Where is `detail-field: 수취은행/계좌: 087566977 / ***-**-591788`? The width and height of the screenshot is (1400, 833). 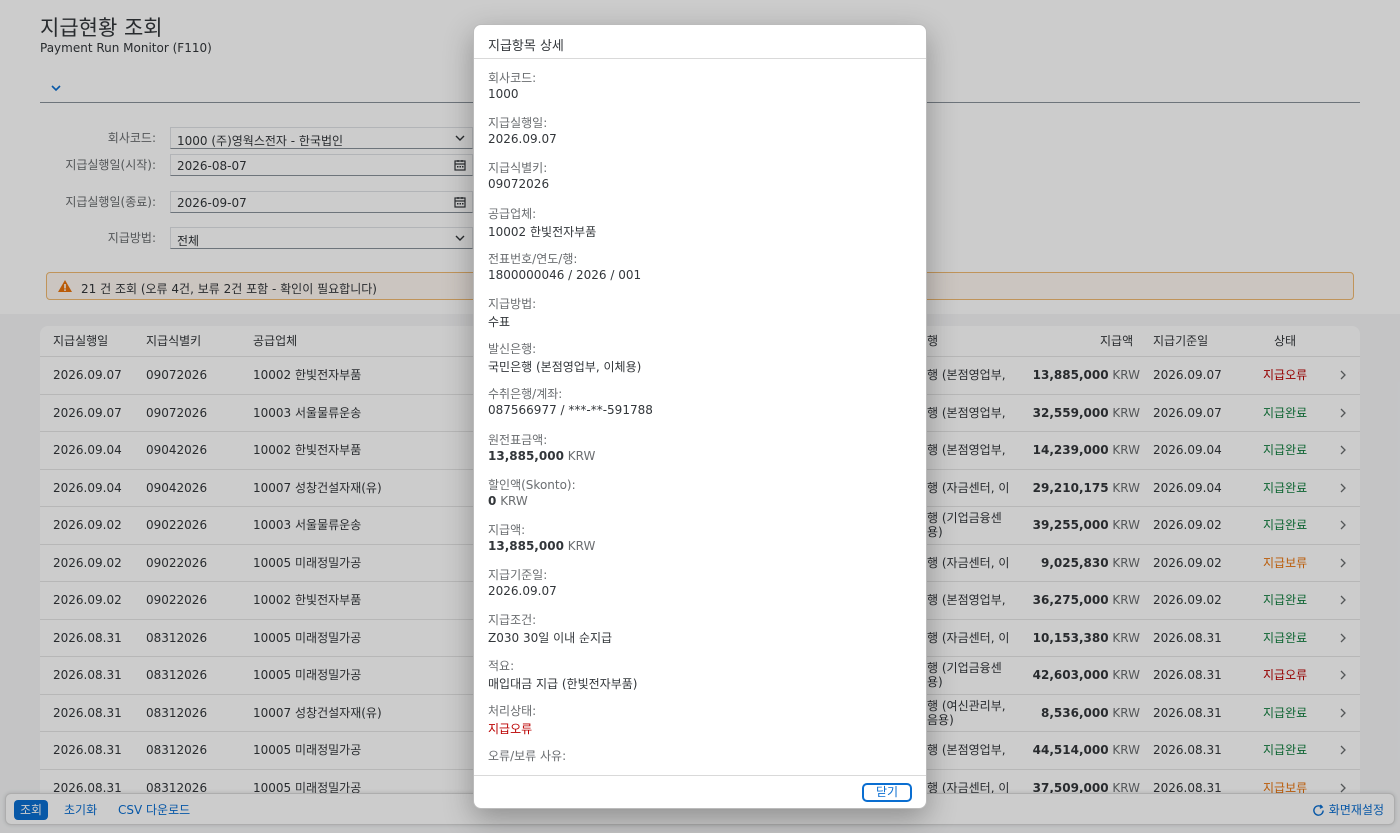 detail-field: 수취은행/계좌: 087566977 / ***-**-591788 is located at coordinates (698, 403).